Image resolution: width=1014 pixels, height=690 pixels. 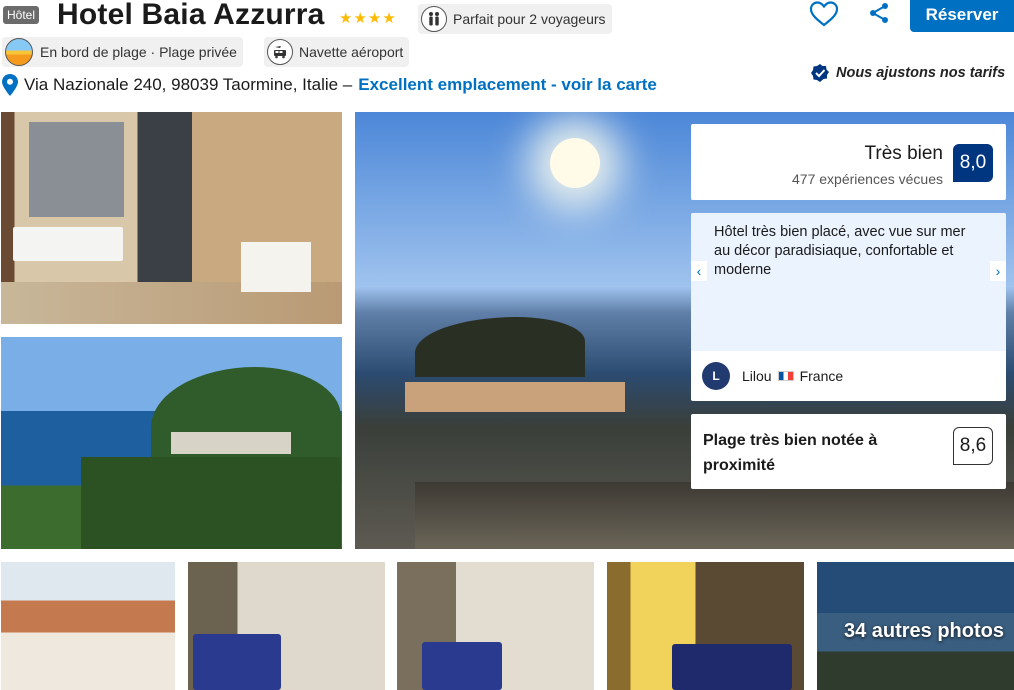 What do you see at coordinates (699, 271) in the screenshot?
I see `chevron-left-icon: ‹` at bounding box center [699, 271].